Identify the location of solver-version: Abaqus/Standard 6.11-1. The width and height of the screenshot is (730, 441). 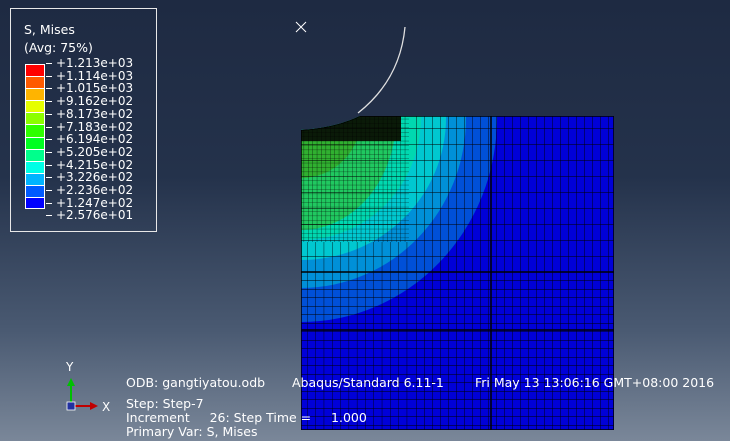
(368, 382).